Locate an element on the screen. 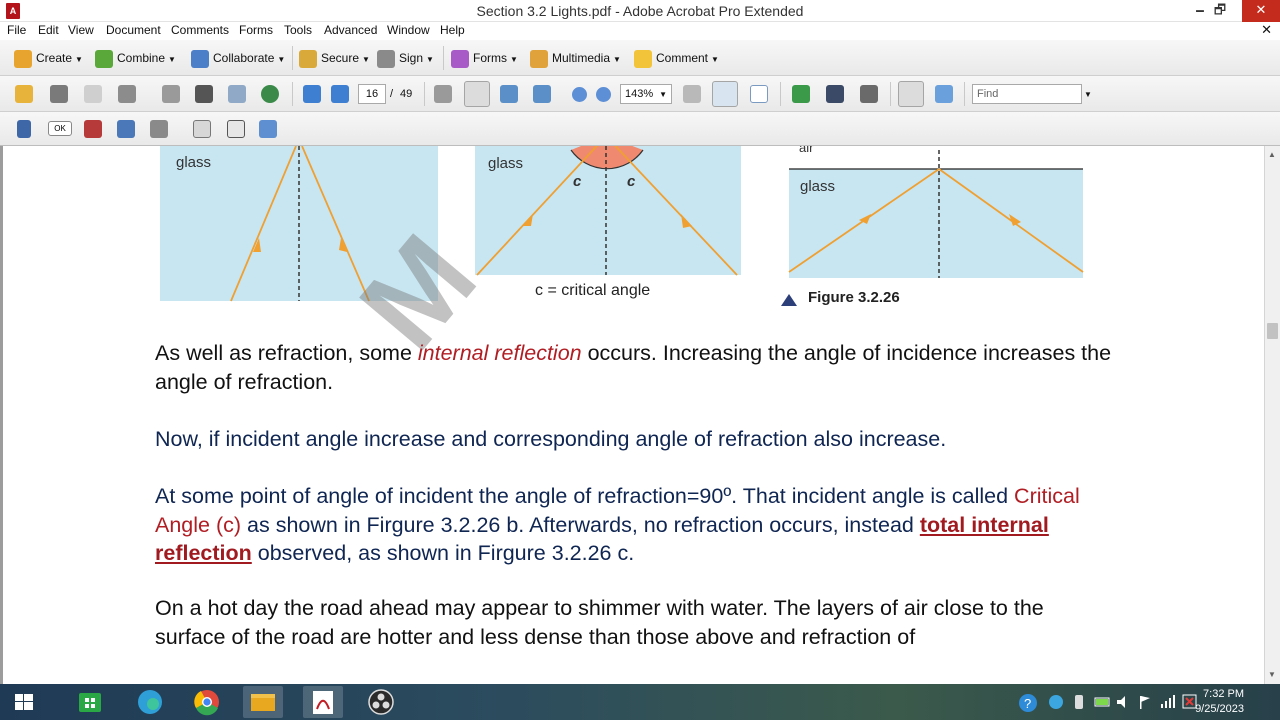 This screenshot has height=720, width=1280. print-icon is located at coordinates (59, 94).